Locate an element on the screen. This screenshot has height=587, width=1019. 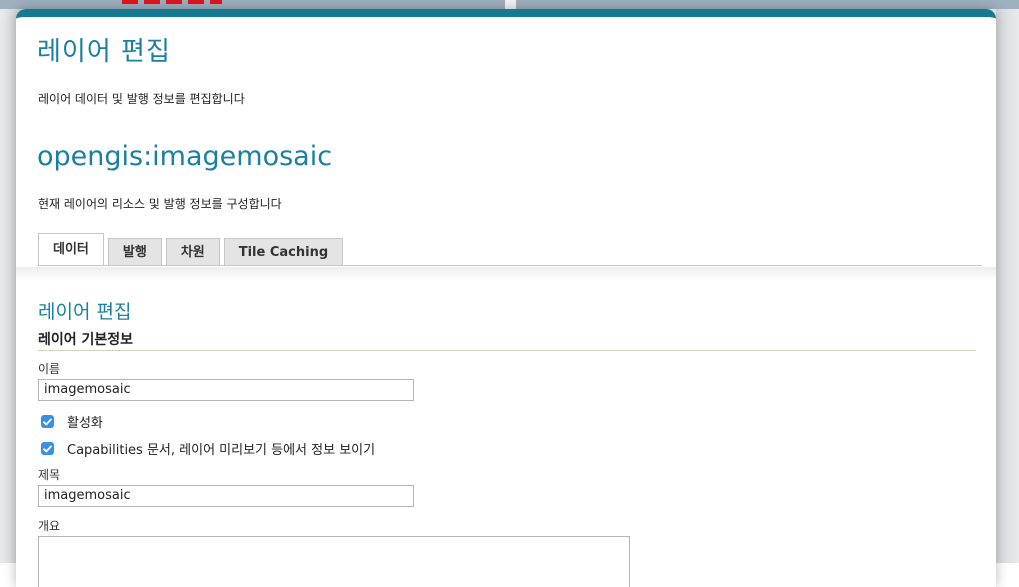
advertised-checkbox is located at coordinates (47, 448).